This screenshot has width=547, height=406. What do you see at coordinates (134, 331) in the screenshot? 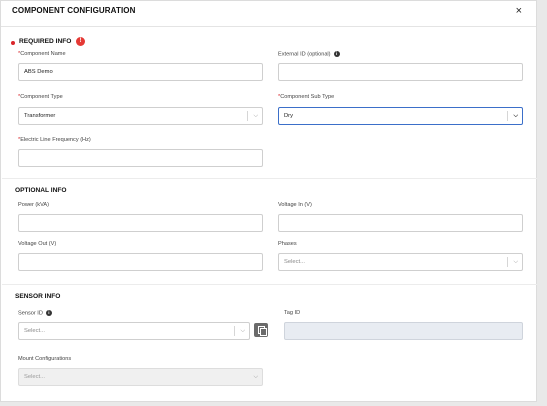
I see `sensor-id-select: Select... ⌵` at bounding box center [134, 331].